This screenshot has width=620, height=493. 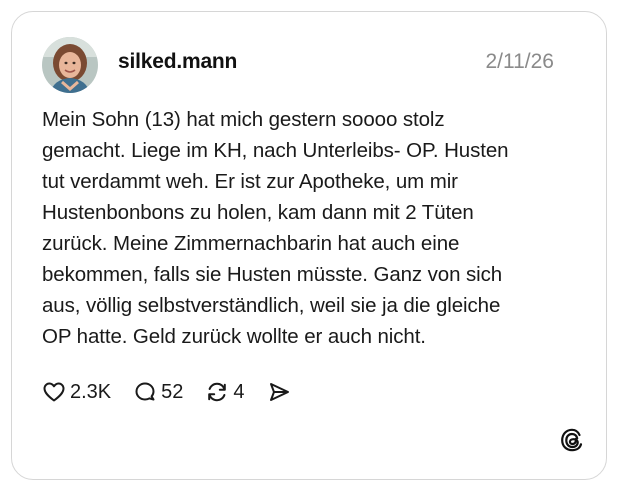 I want to click on repost-button: 4, so click(x=225, y=392).